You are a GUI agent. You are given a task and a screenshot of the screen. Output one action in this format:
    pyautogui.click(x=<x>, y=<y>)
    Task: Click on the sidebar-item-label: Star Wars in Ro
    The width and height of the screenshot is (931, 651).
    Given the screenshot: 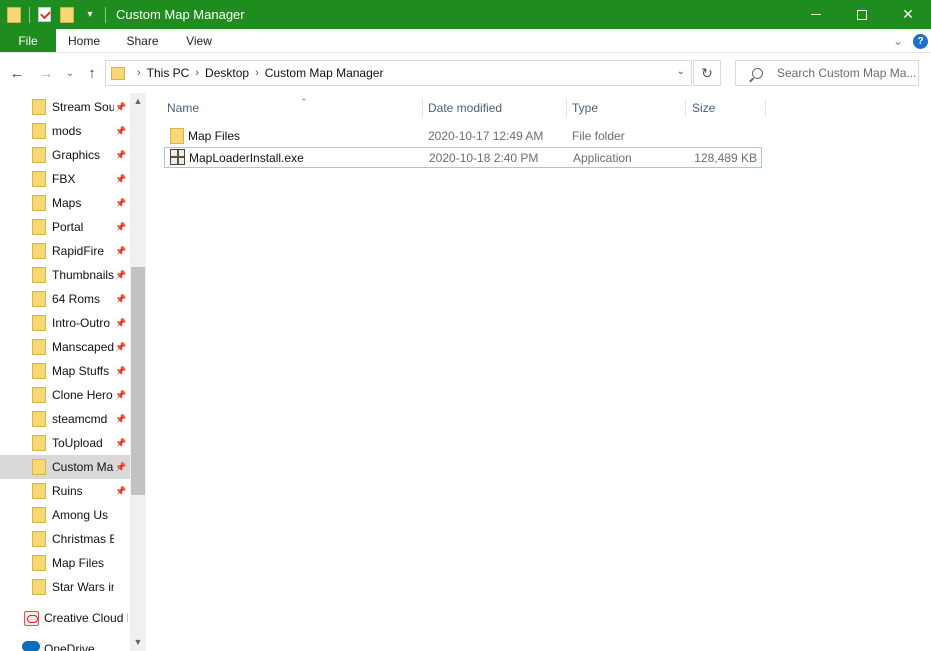 What is the action you would take?
    pyautogui.click(x=83, y=587)
    